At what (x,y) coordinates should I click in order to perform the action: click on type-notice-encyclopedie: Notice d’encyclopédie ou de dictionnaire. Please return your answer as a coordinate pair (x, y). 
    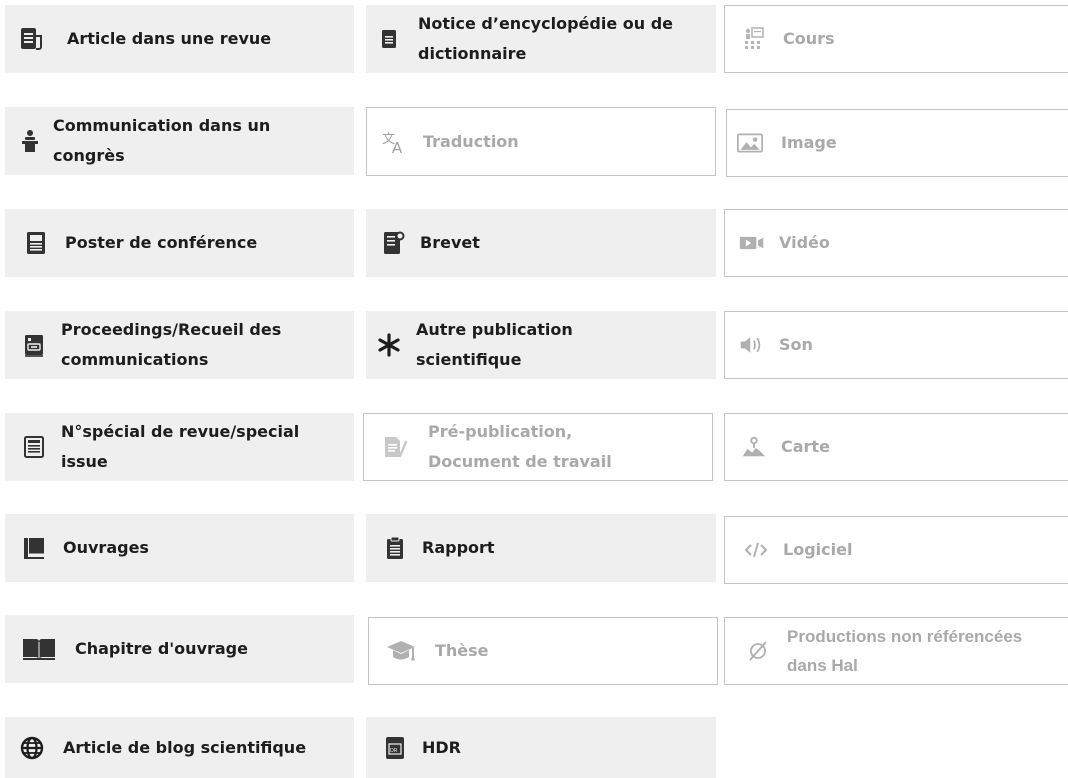
    Looking at the image, I should click on (541, 39).